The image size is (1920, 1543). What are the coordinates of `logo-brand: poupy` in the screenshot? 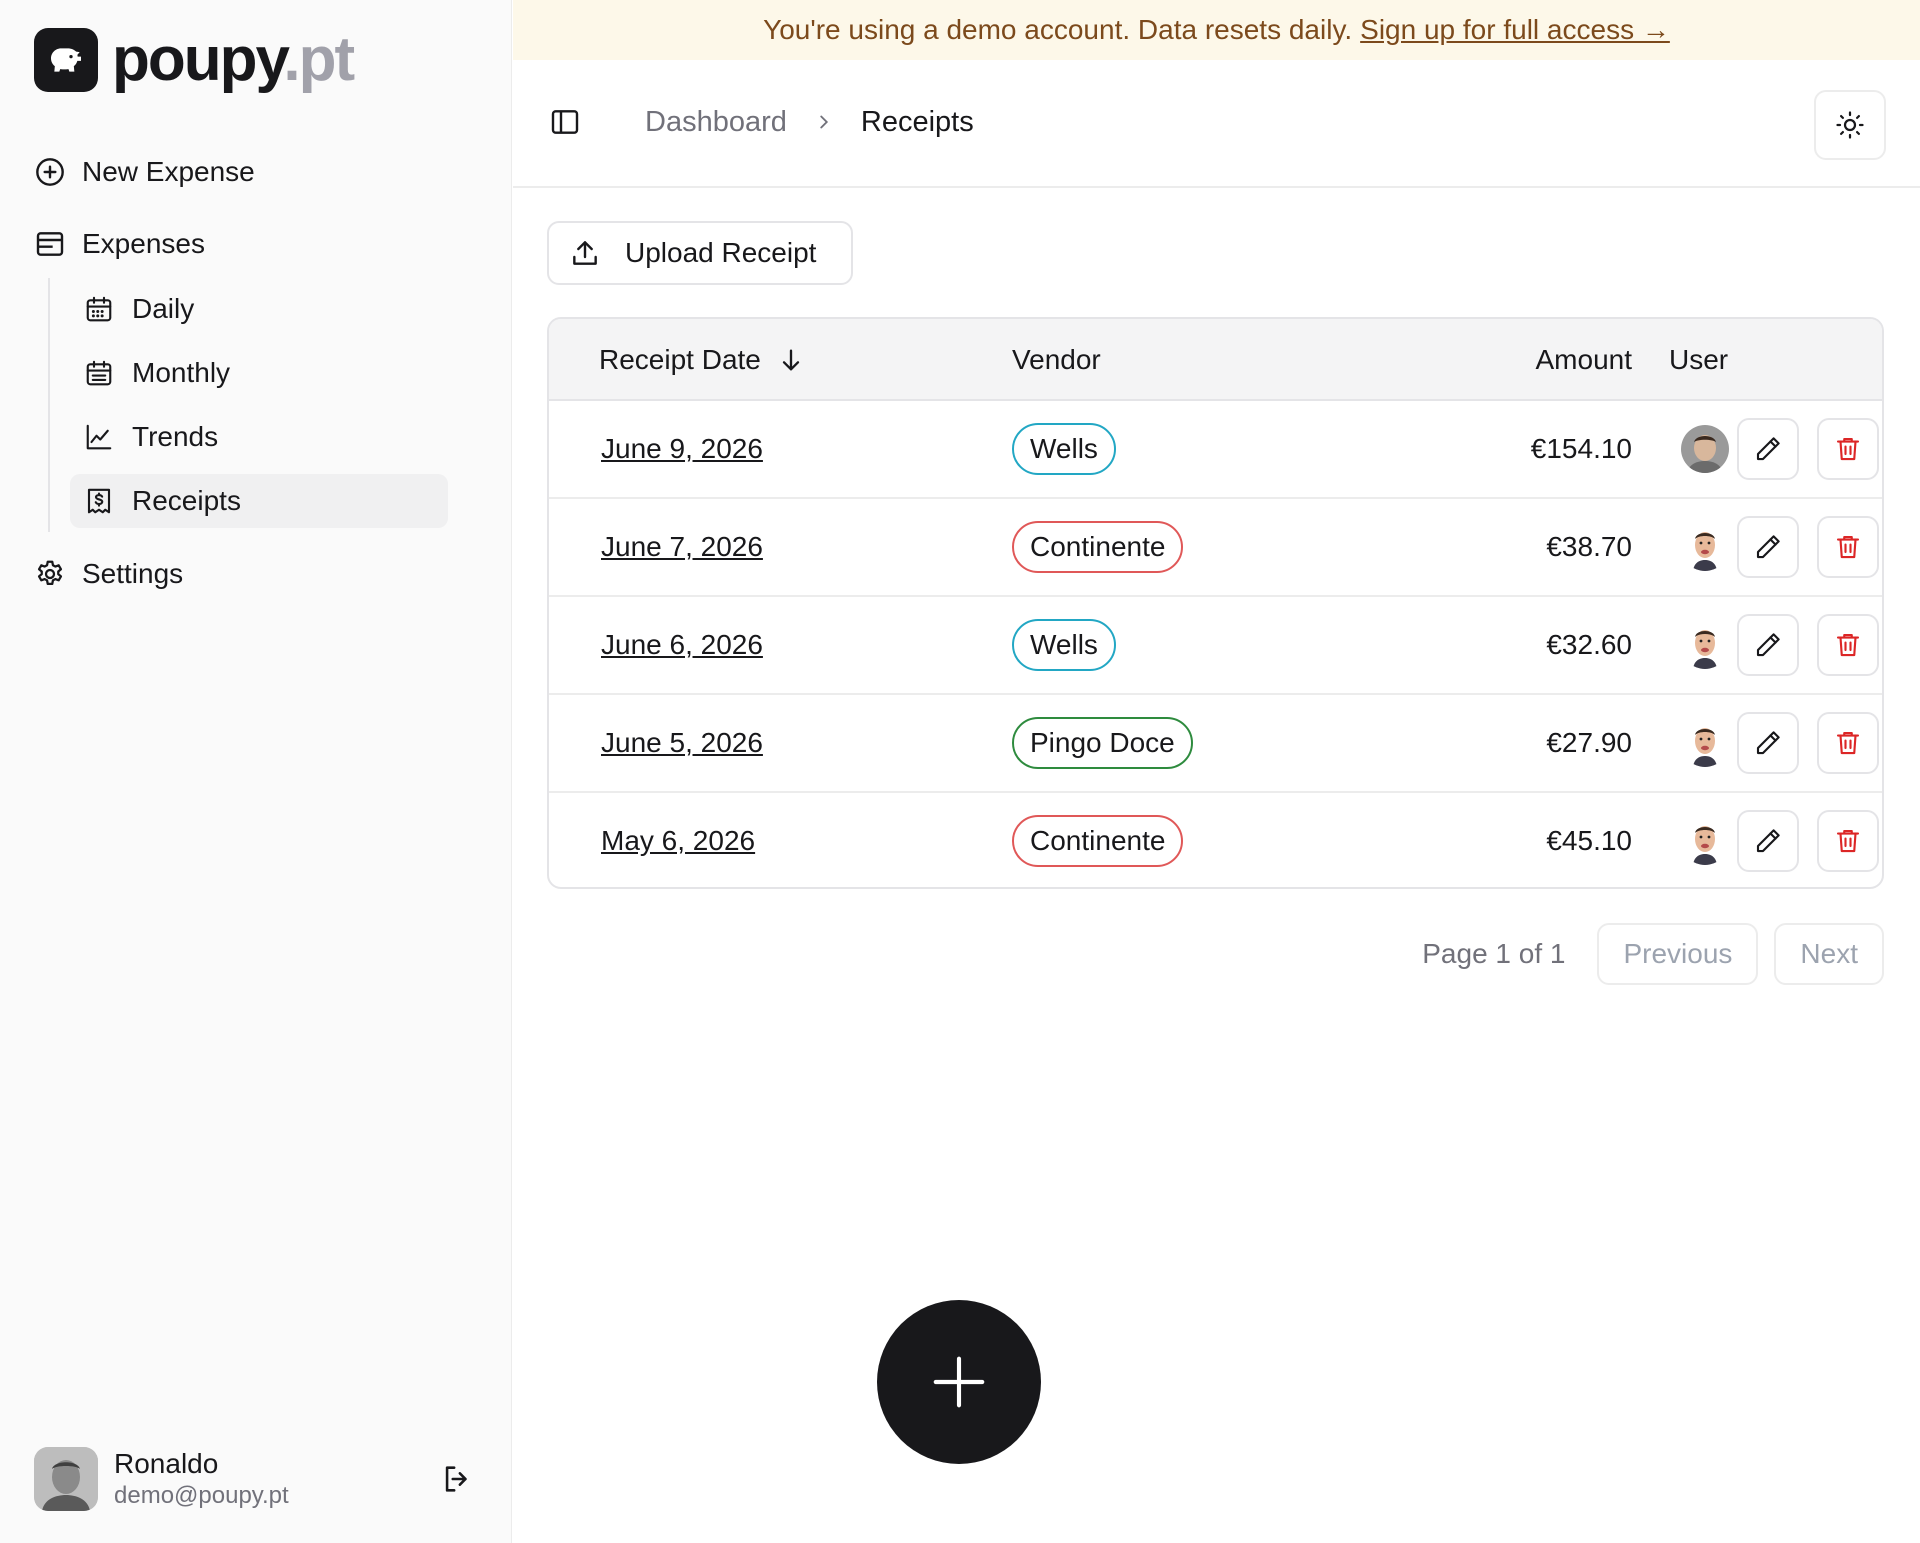 It's located at (198, 59).